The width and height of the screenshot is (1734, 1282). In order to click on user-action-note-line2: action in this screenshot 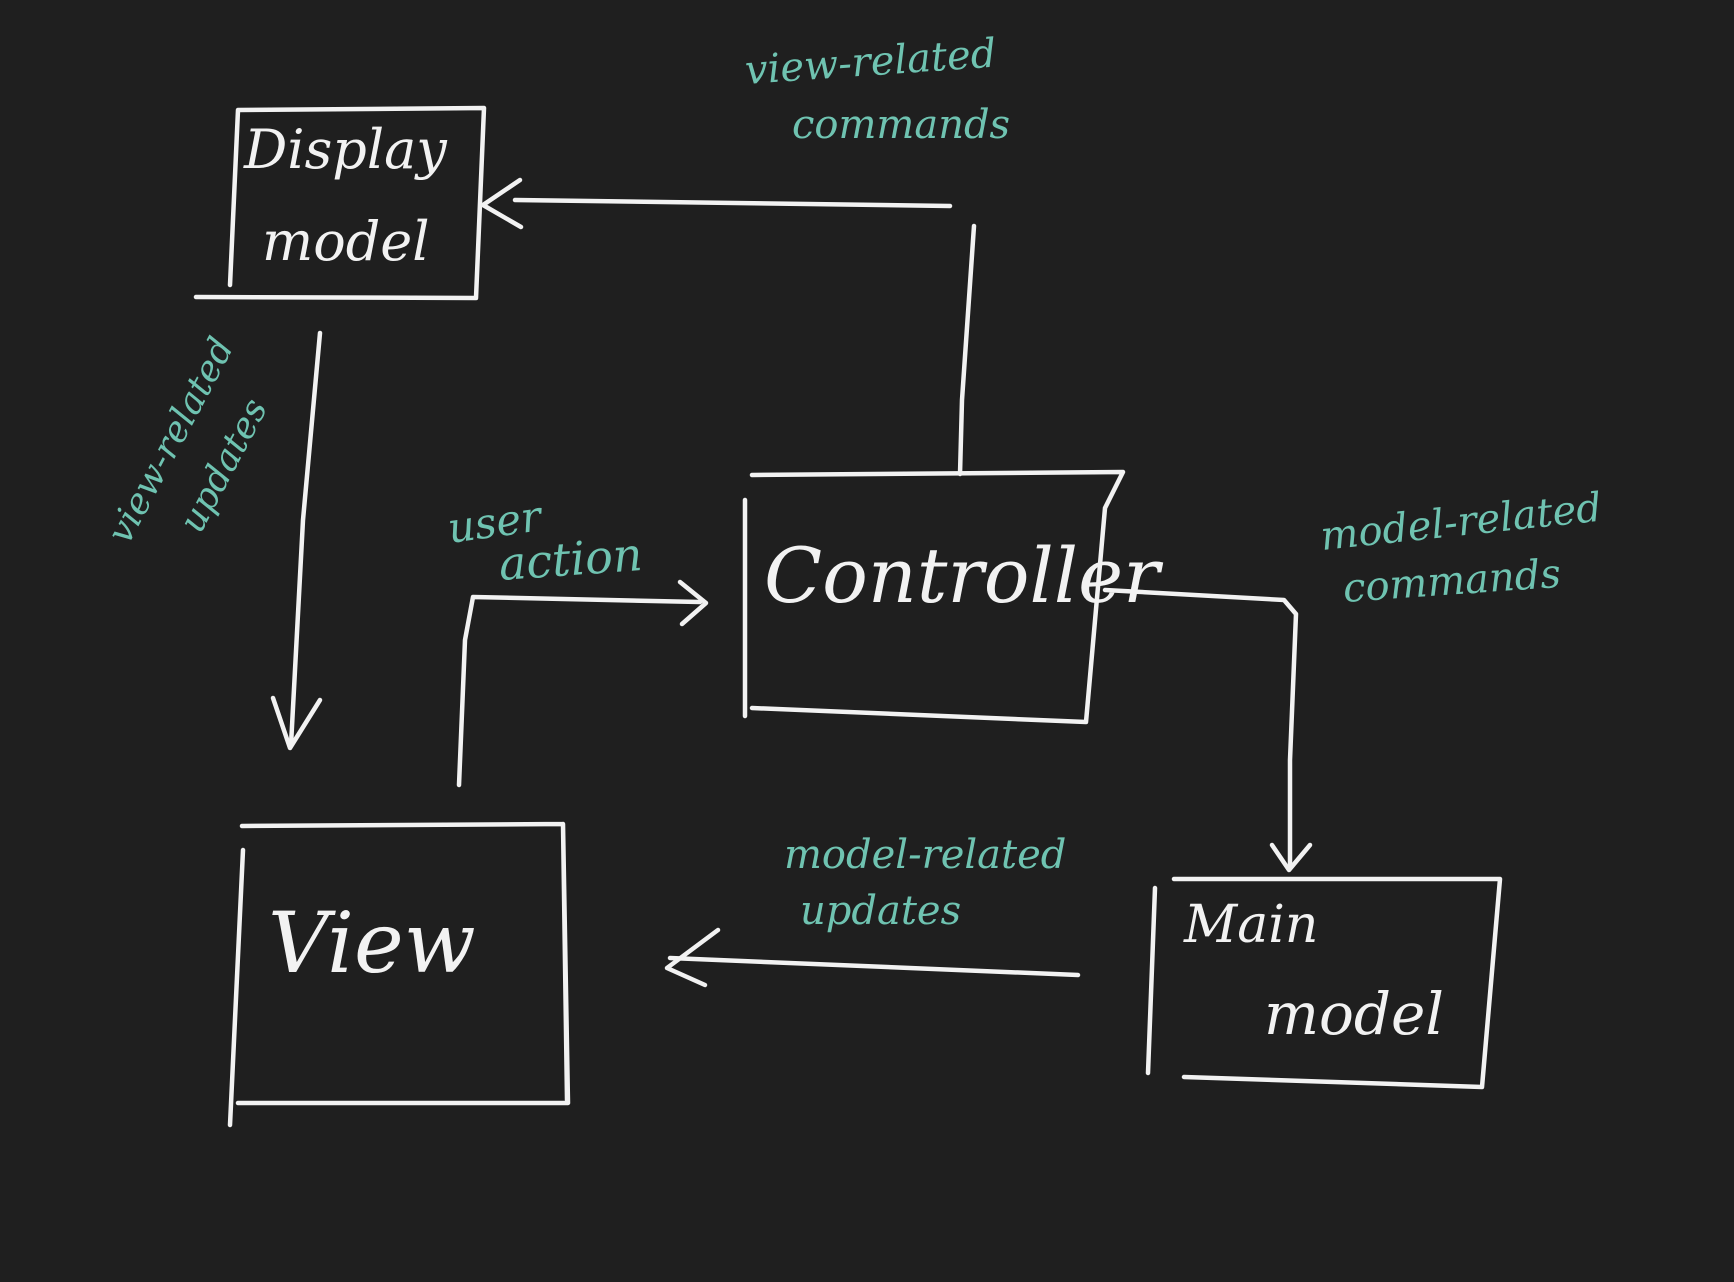, I will do `click(570, 559)`.